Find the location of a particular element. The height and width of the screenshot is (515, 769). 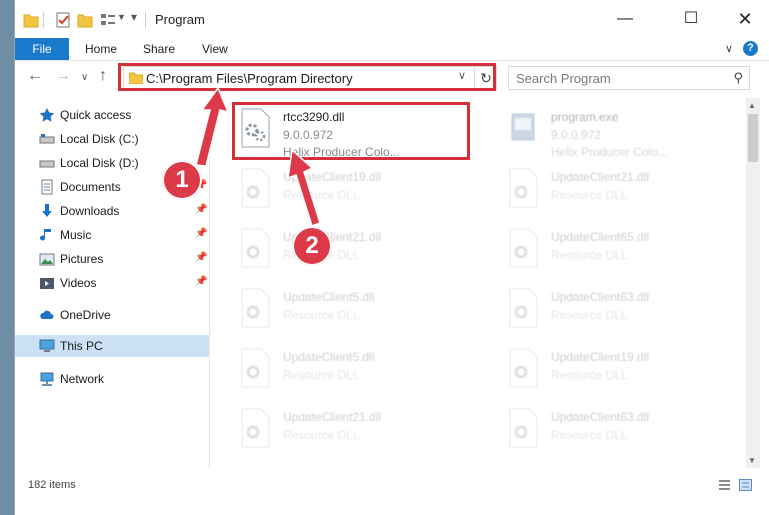

annotation-arrows is located at coordinates (258, 156).